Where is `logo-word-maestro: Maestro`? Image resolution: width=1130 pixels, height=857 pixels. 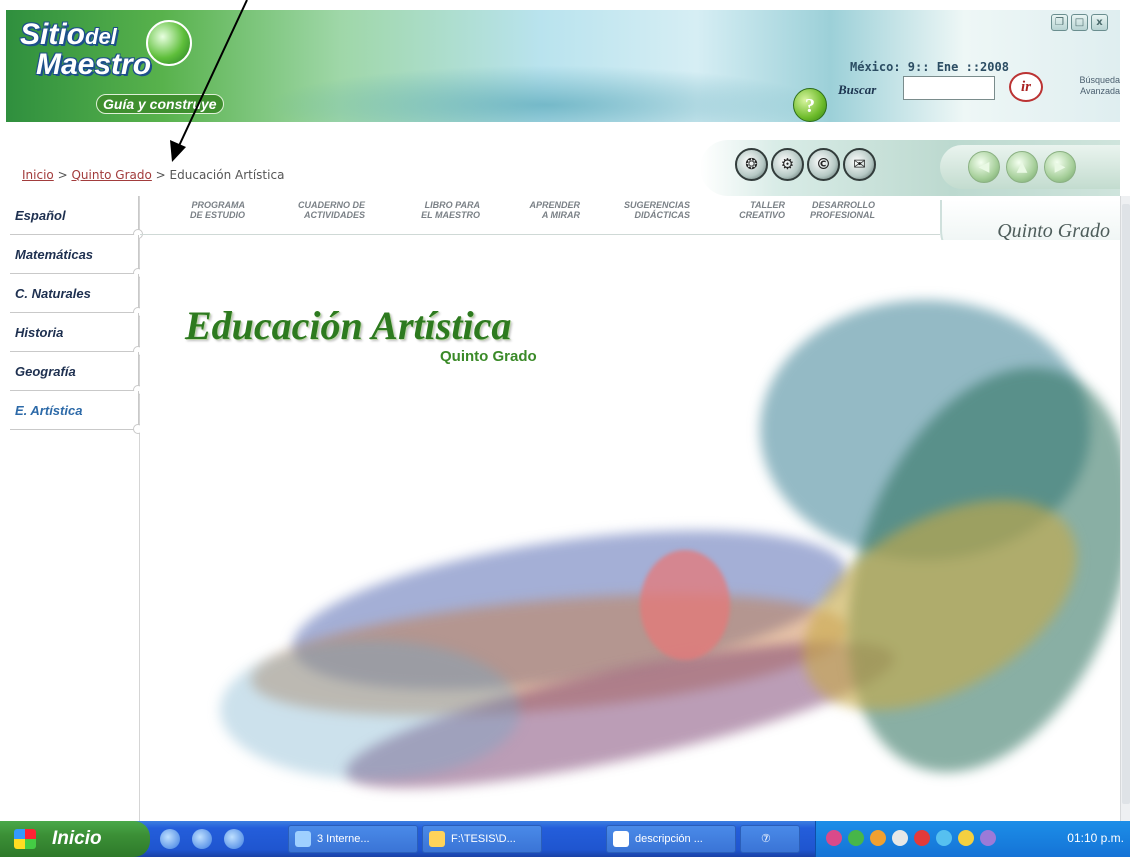
logo-word-maestro: Maestro is located at coordinates (94, 64).